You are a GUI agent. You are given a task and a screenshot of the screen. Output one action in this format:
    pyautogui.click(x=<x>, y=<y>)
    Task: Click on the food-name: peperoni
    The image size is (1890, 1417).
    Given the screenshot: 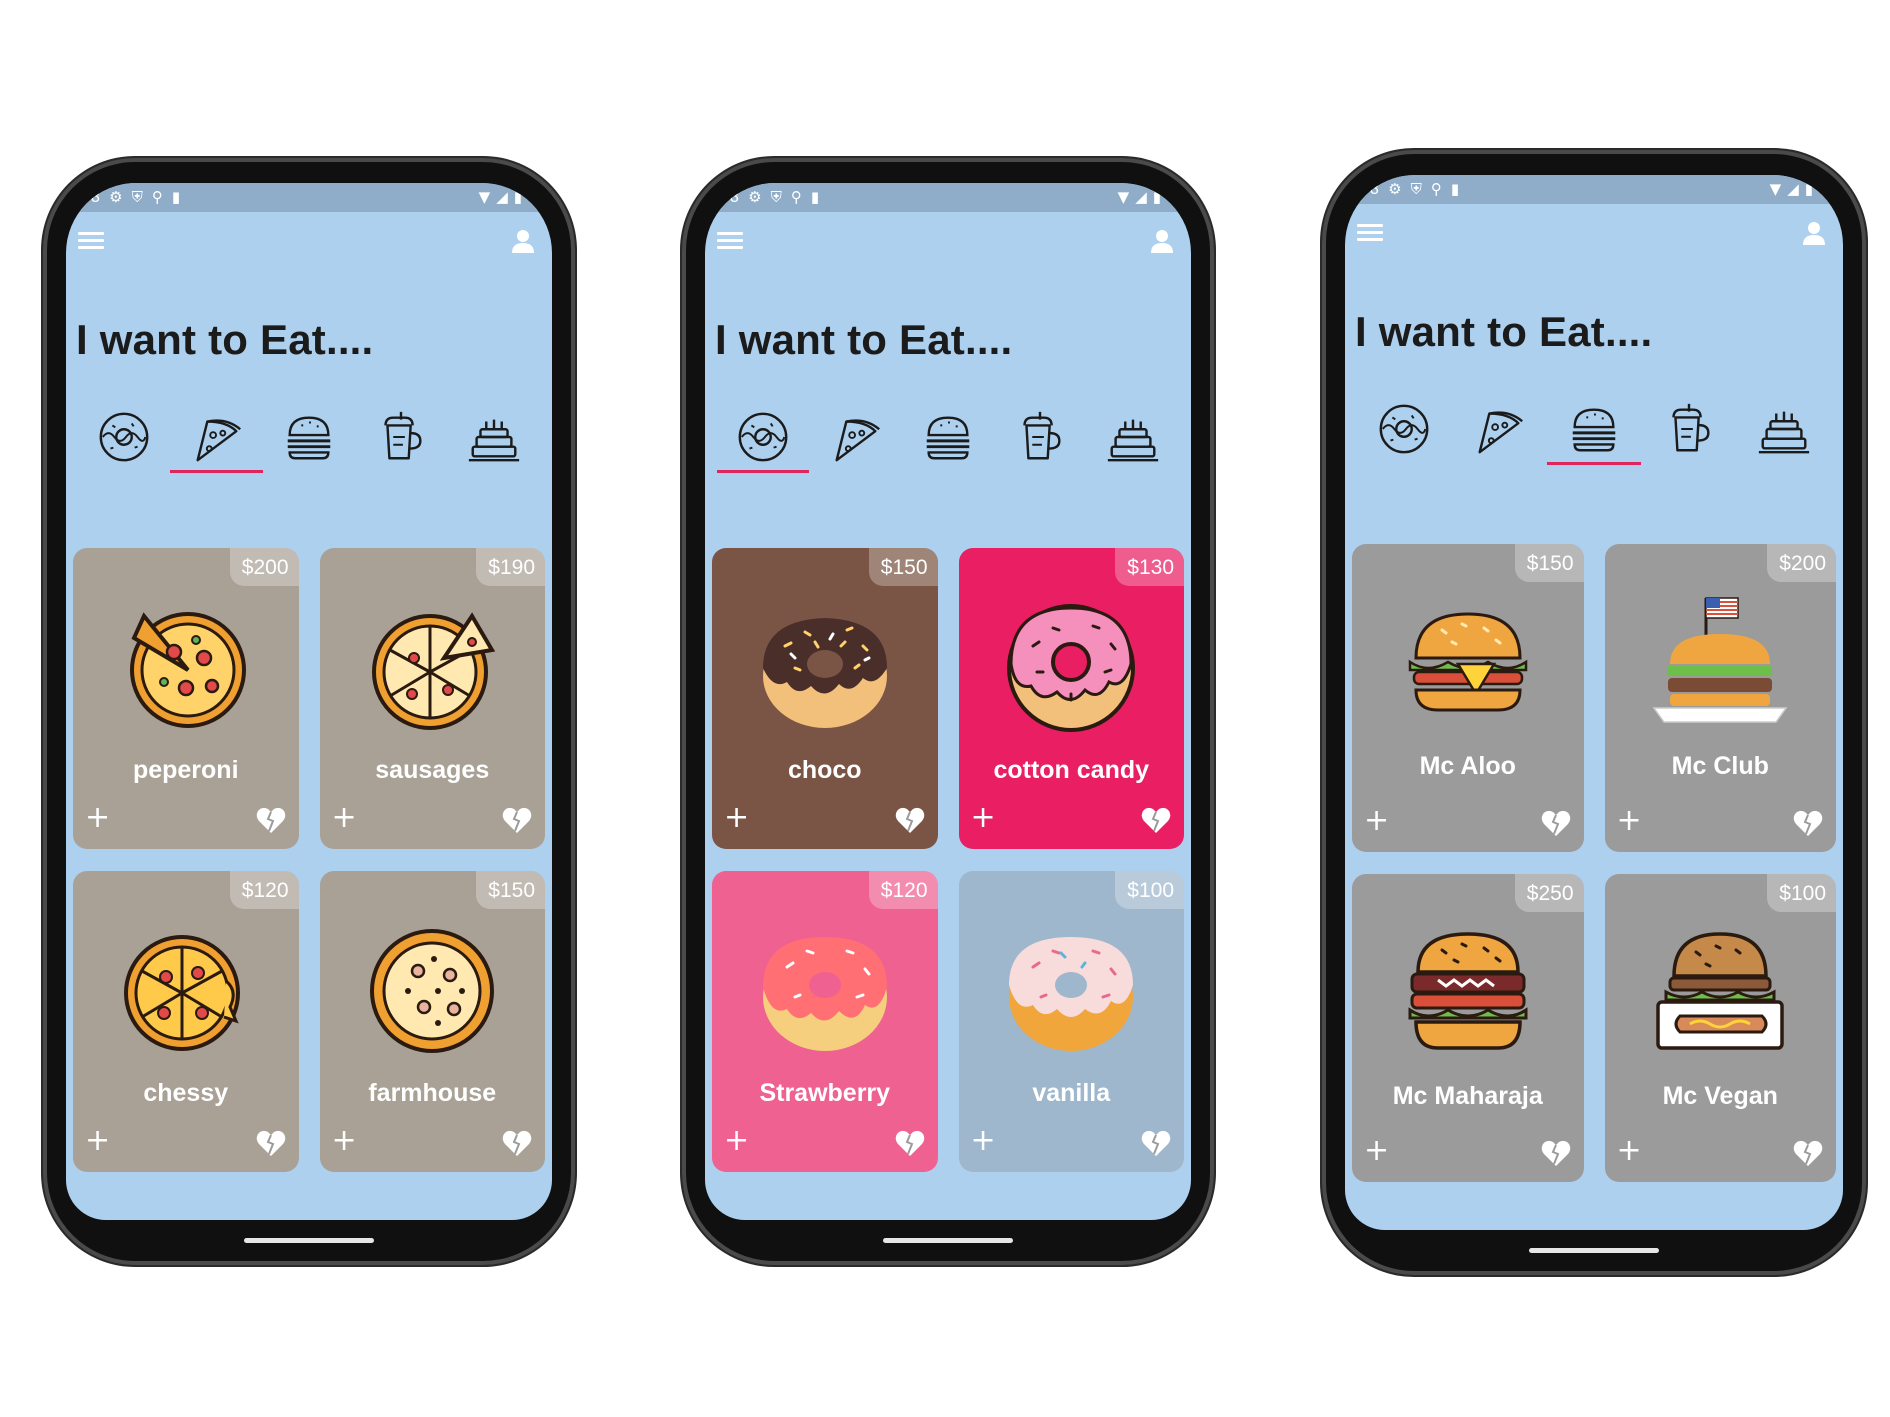 What is the action you would take?
    pyautogui.click(x=185, y=770)
    